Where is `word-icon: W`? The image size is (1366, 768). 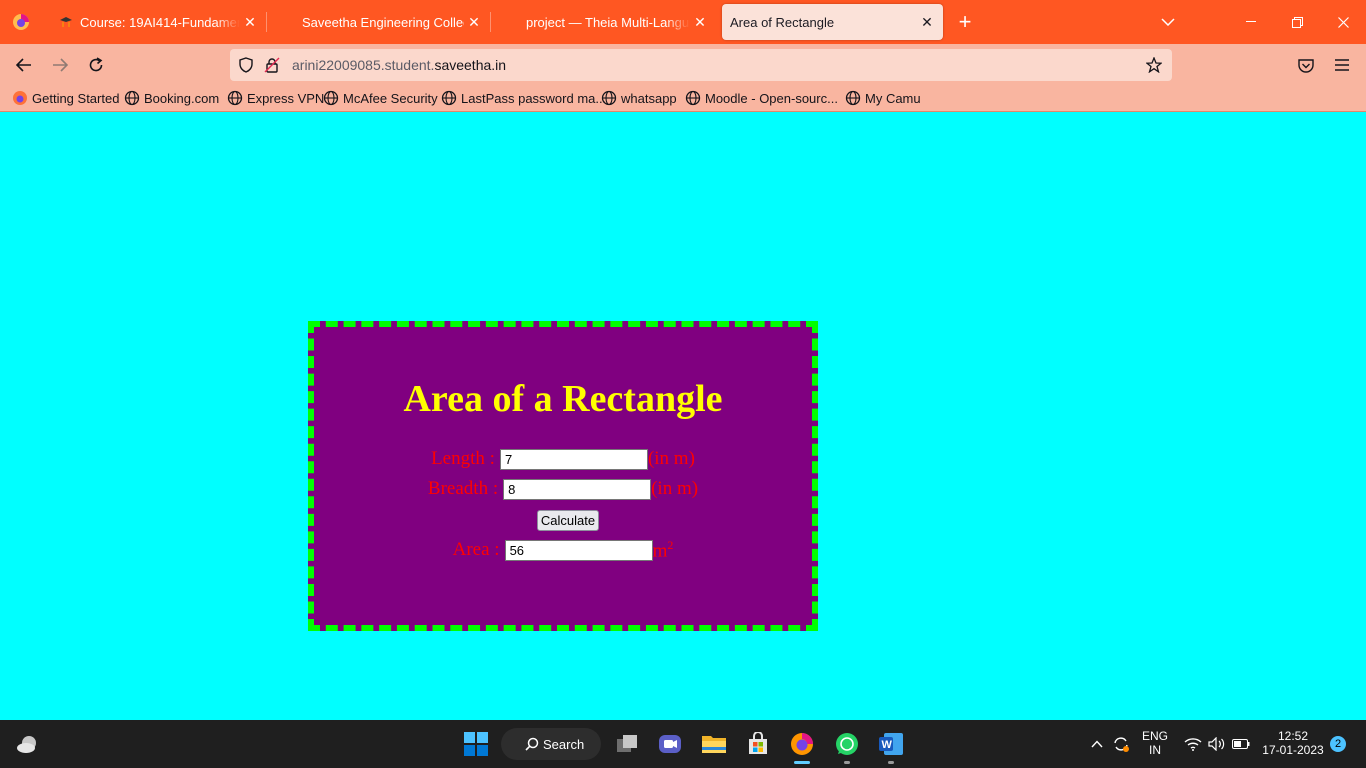
word-icon: W is located at coordinates (891, 744).